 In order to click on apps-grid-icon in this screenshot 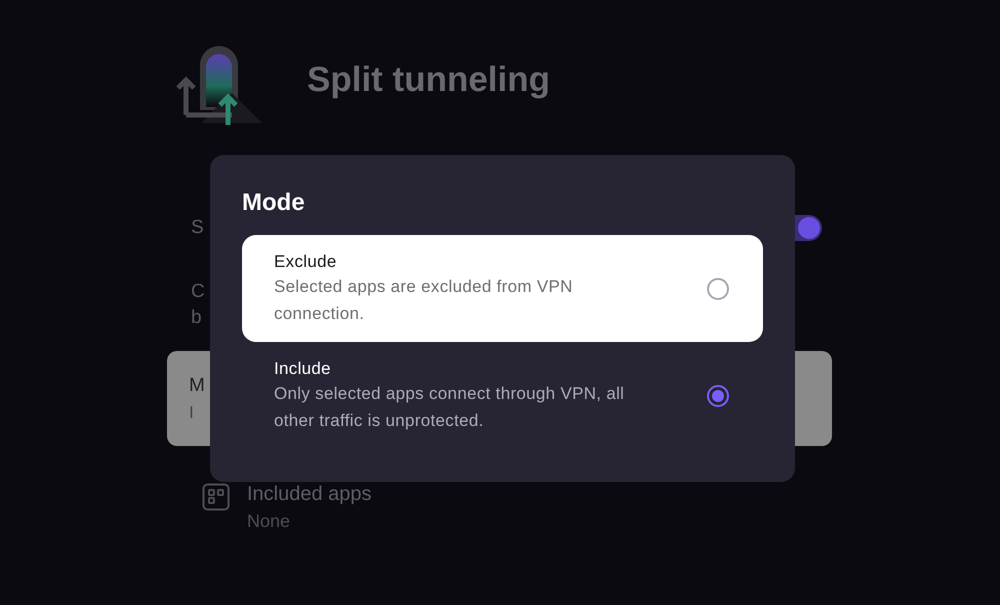, I will do `click(216, 497)`.